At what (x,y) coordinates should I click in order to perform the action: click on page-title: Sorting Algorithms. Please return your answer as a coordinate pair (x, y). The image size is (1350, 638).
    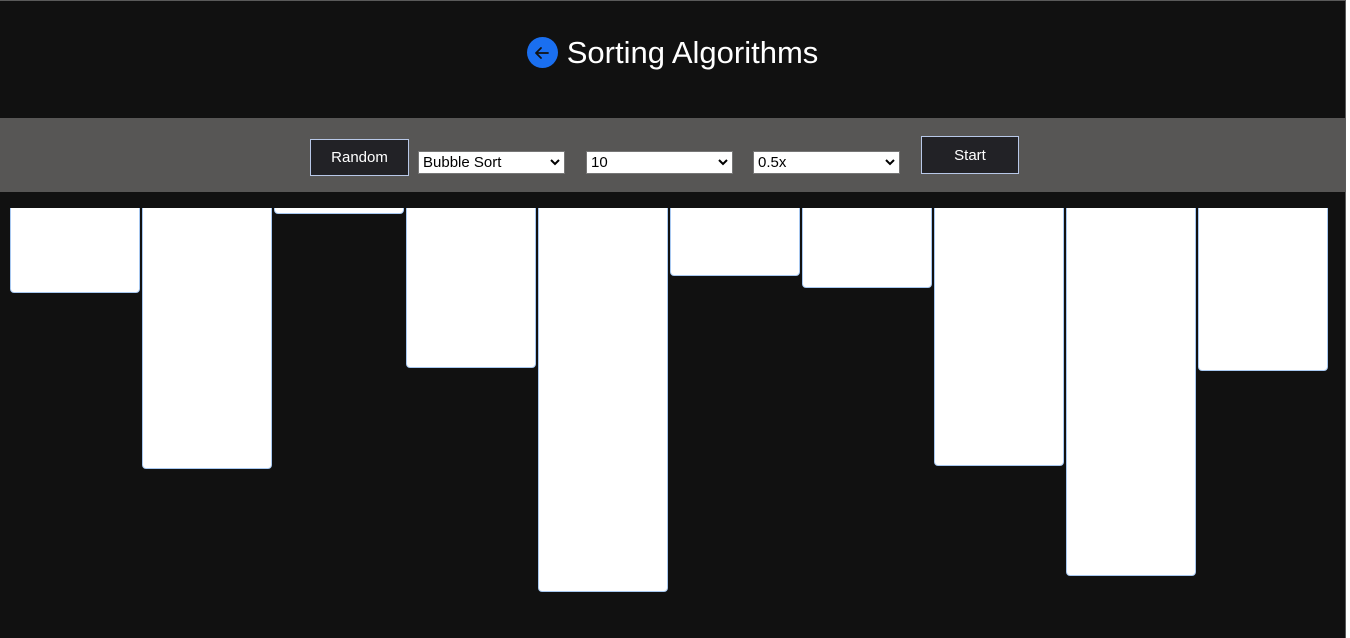
    Looking at the image, I should click on (692, 52).